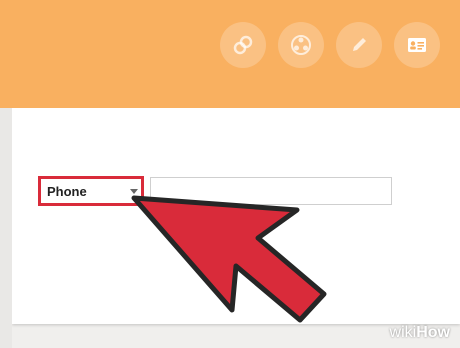 The height and width of the screenshot is (348, 460). I want to click on link-icon, so click(243, 45).